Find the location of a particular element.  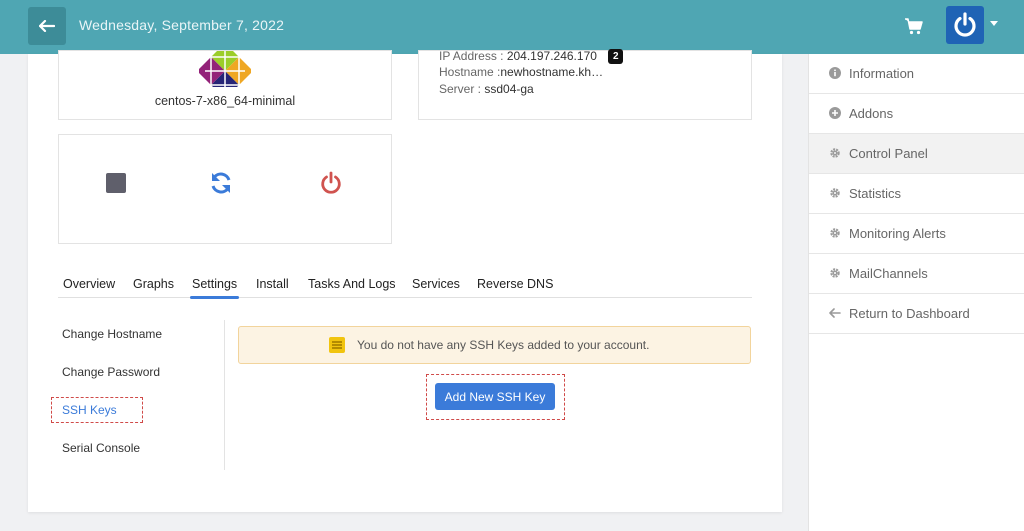

tab-install: Install is located at coordinates (272, 284).